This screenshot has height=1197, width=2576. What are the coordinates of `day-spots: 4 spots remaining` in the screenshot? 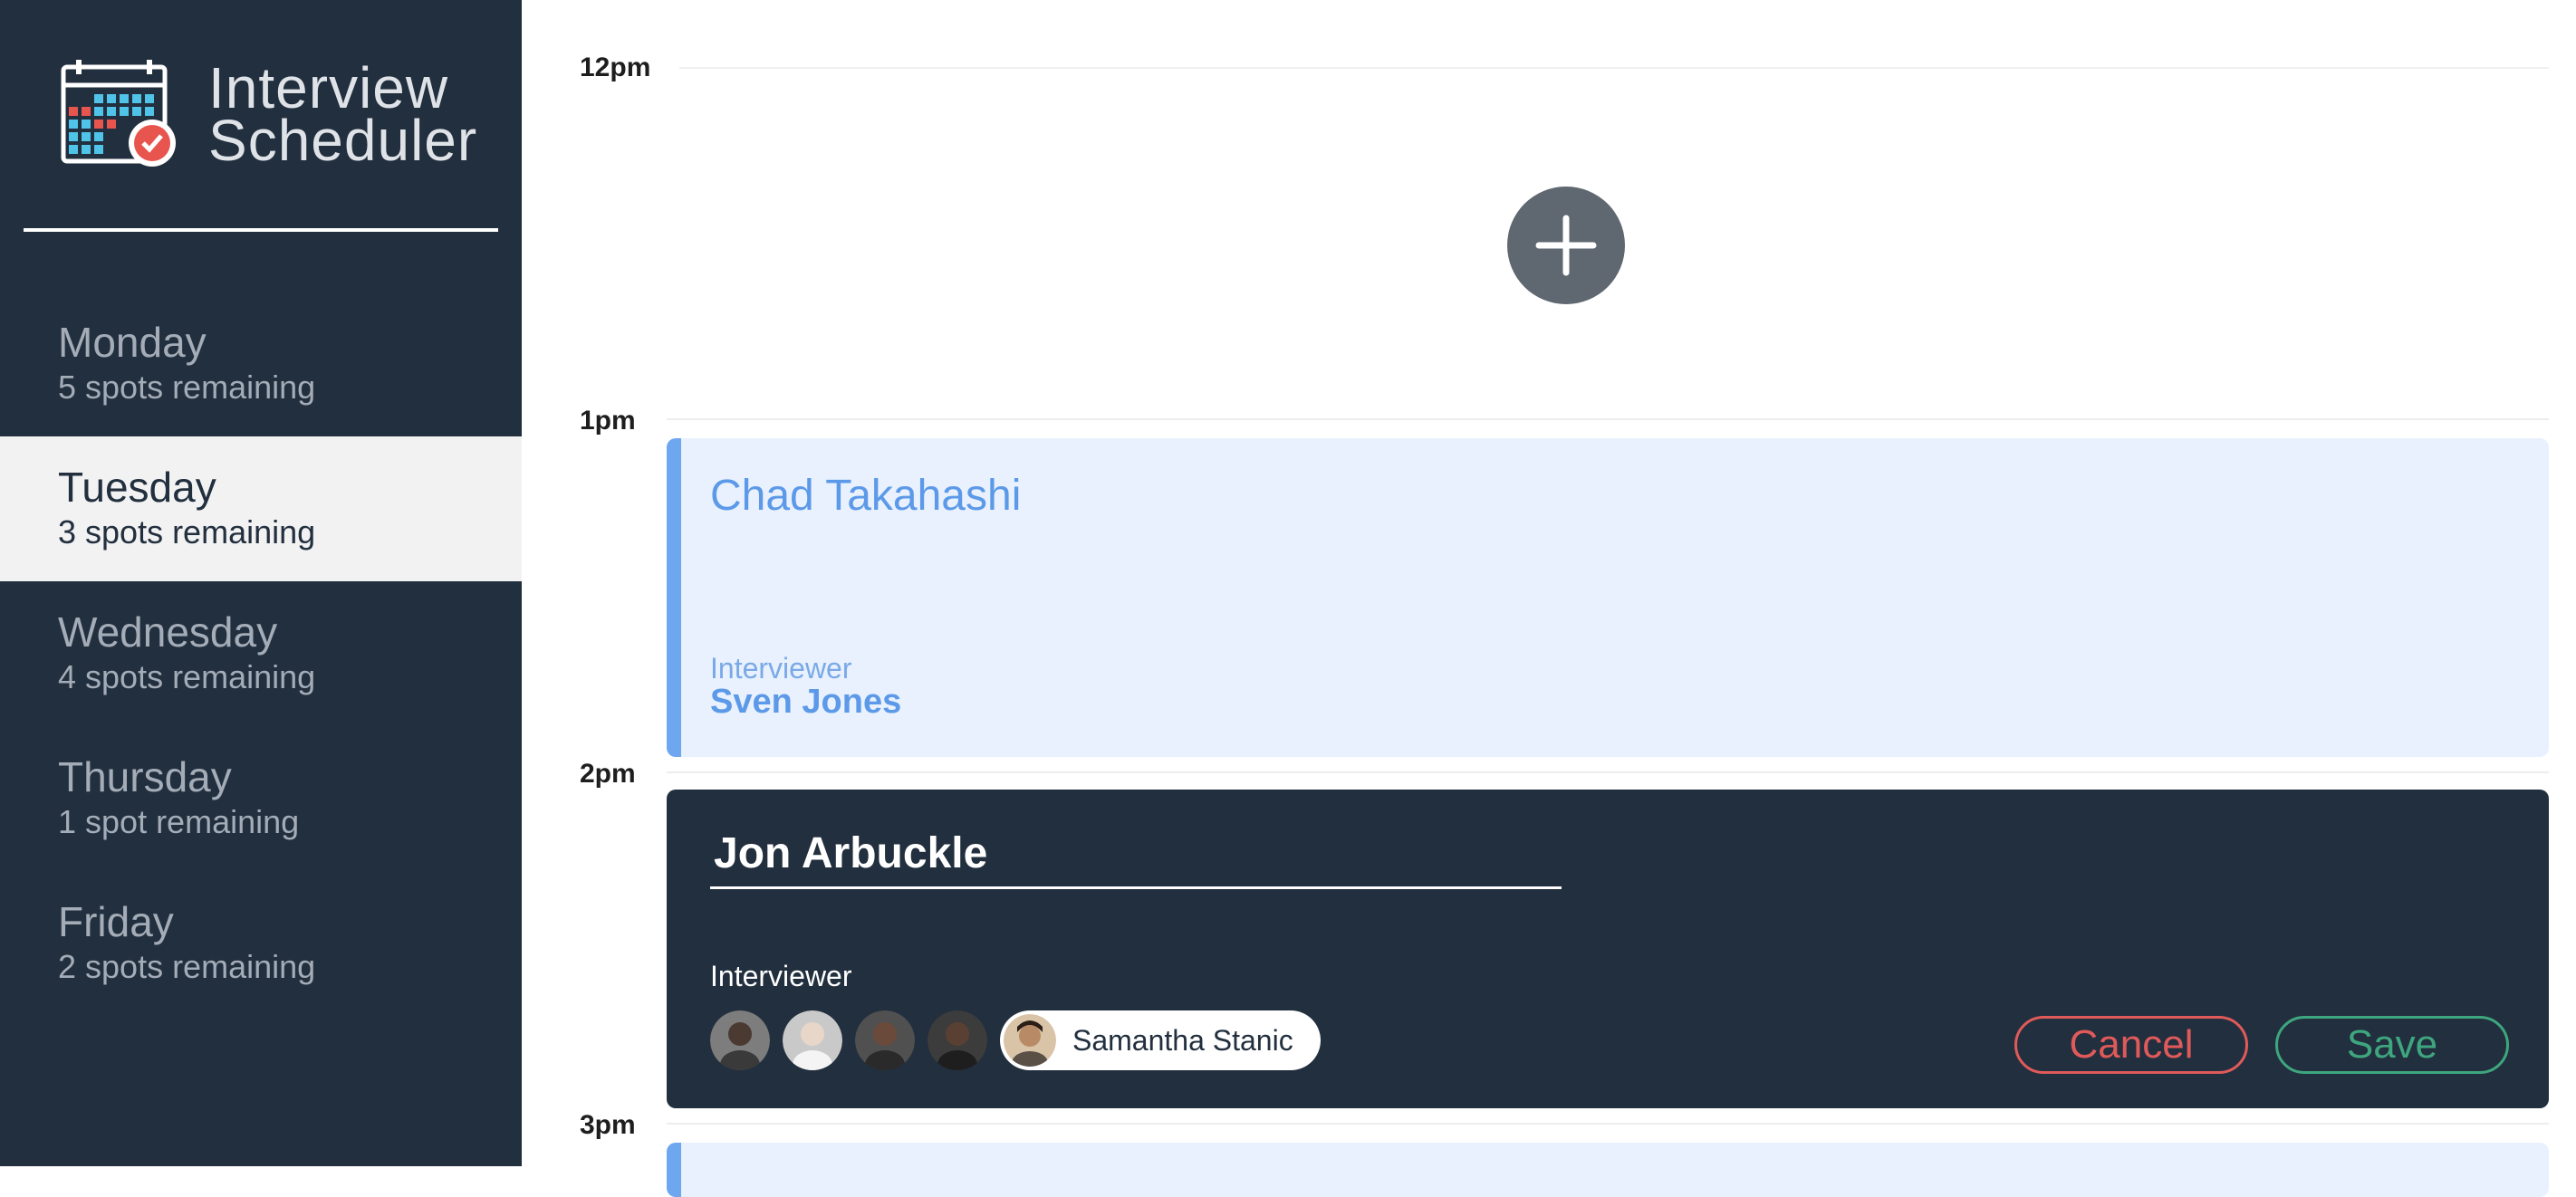 It's located at (187, 676).